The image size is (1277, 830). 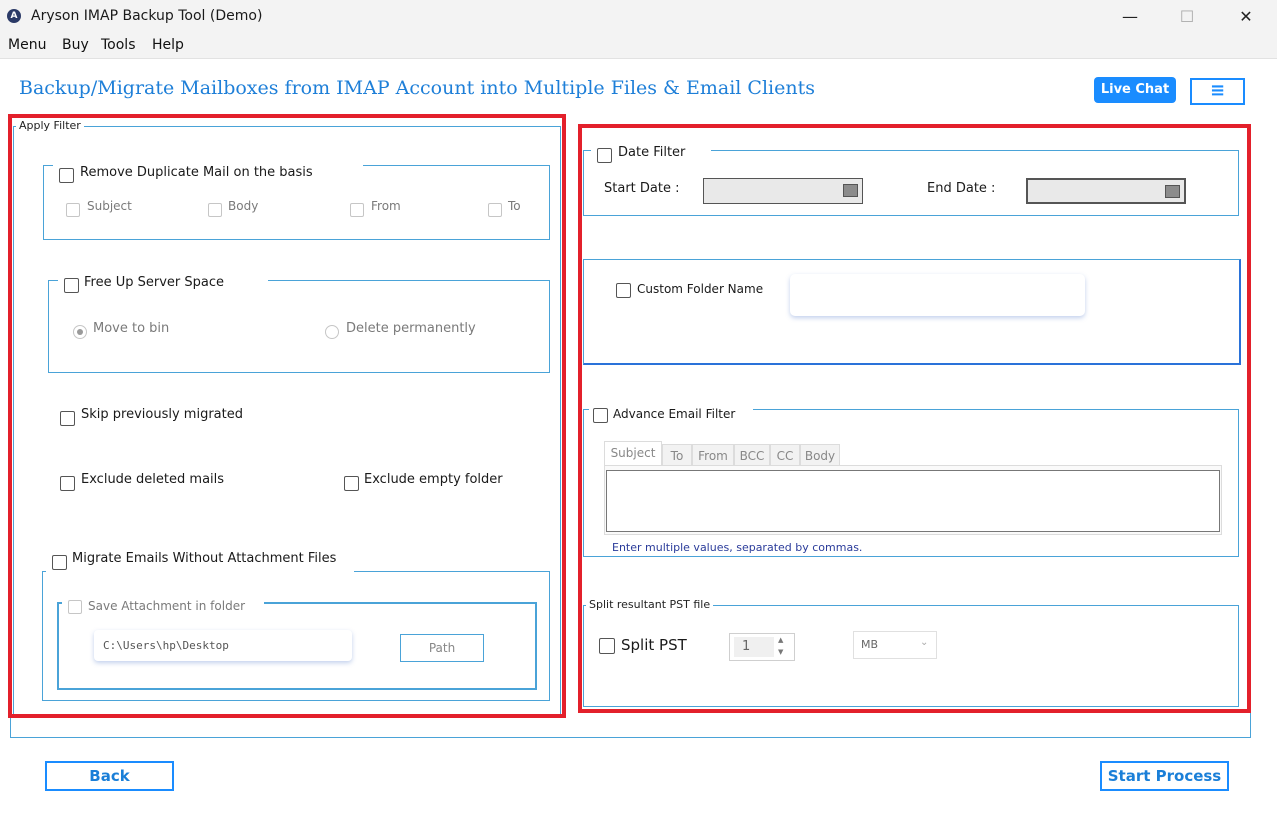 What do you see at coordinates (1246, 17) in the screenshot?
I see `close-button: ✕` at bounding box center [1246, 17].